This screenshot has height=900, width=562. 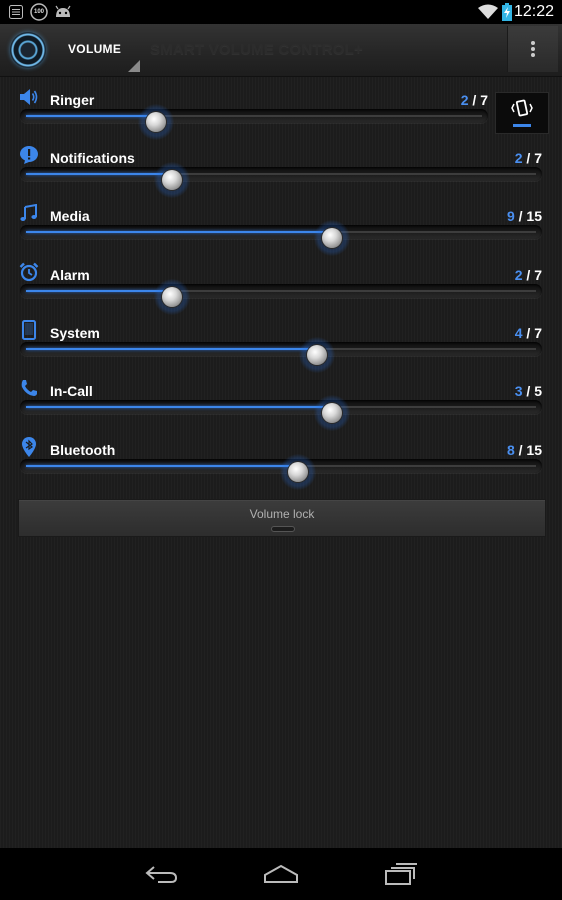 I want to click on navigation-bar, so click(x=281, y=874).